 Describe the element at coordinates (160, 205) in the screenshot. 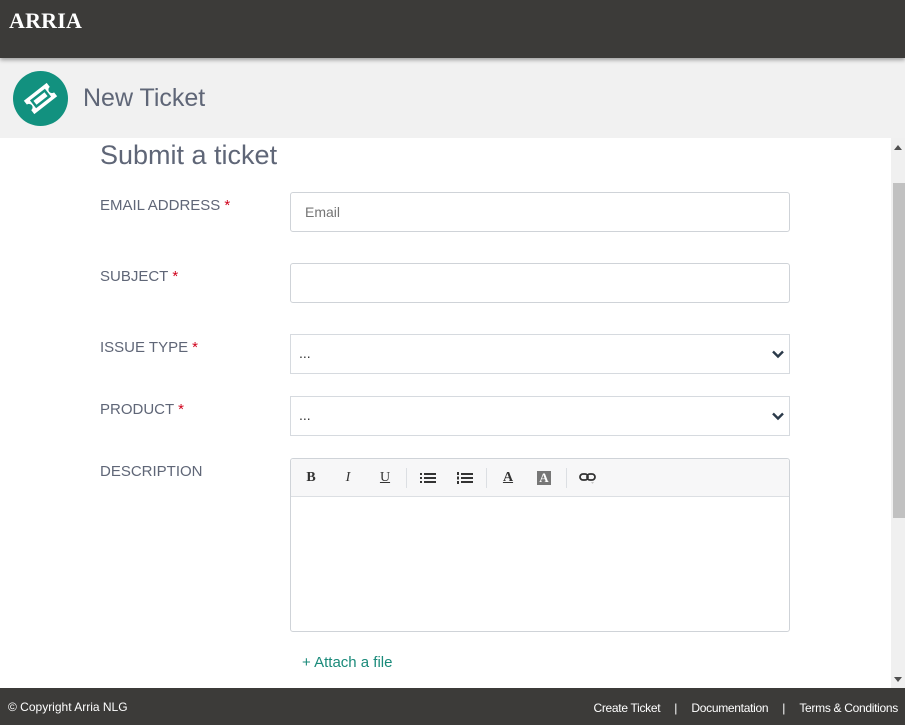

I see `email-label-text: EMAIL ADDRESS` at that location.